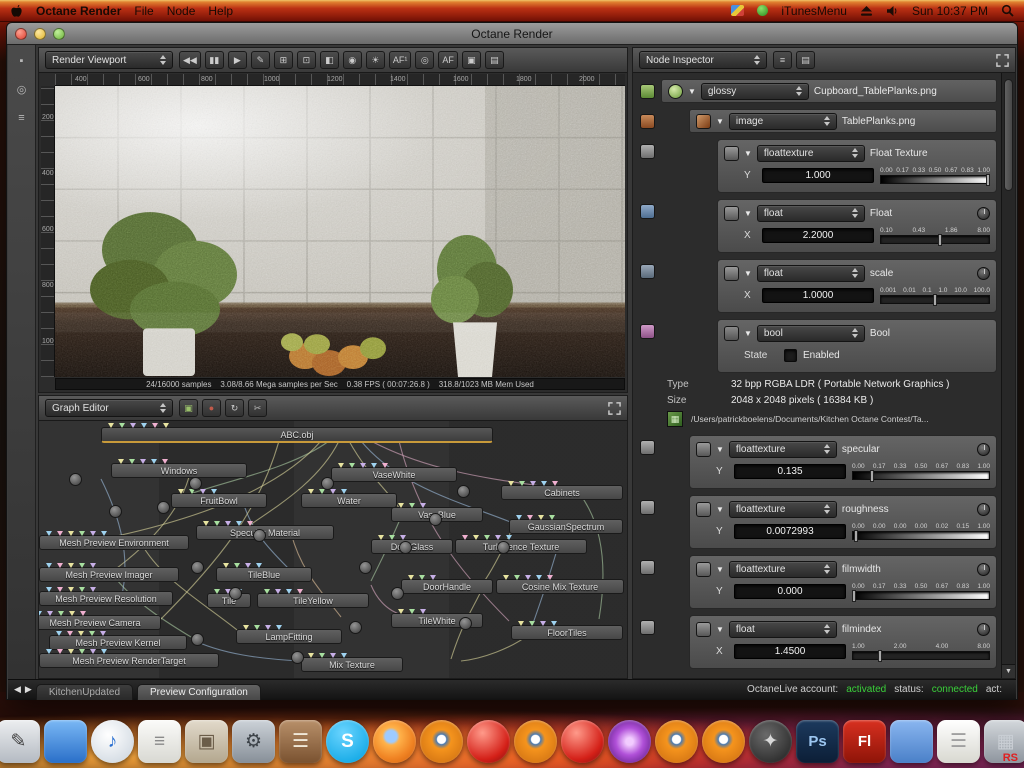 This screenshot has width=1024, height=768. I want to click on autofocus-1-icon: AF¹, so click(400, 60).